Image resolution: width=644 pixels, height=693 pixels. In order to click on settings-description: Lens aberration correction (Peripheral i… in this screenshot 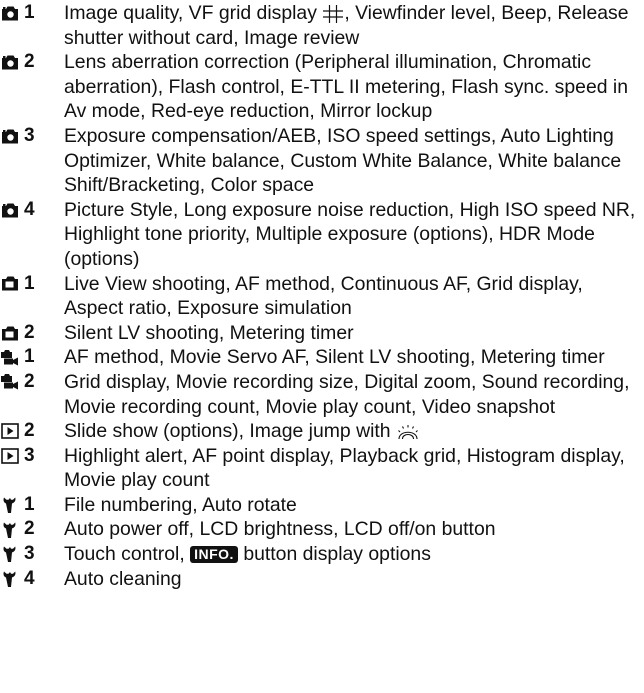, I will do `click(354, 87)`.